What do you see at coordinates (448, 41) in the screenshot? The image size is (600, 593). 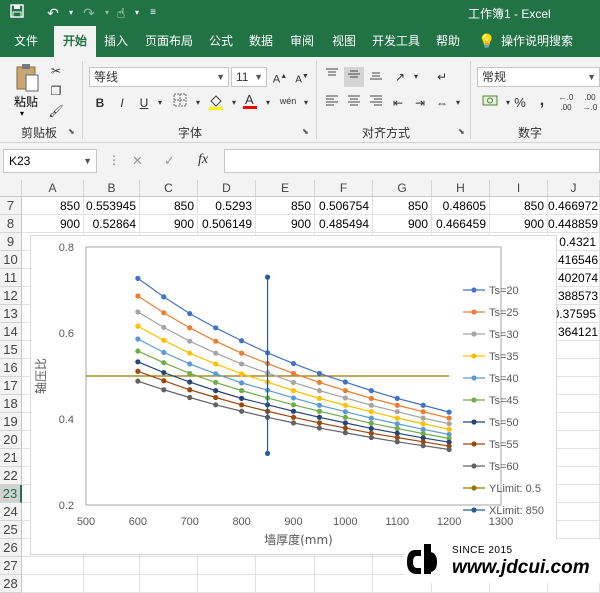 I see `tab-help: 帮助` at bounding box center [448, 41].